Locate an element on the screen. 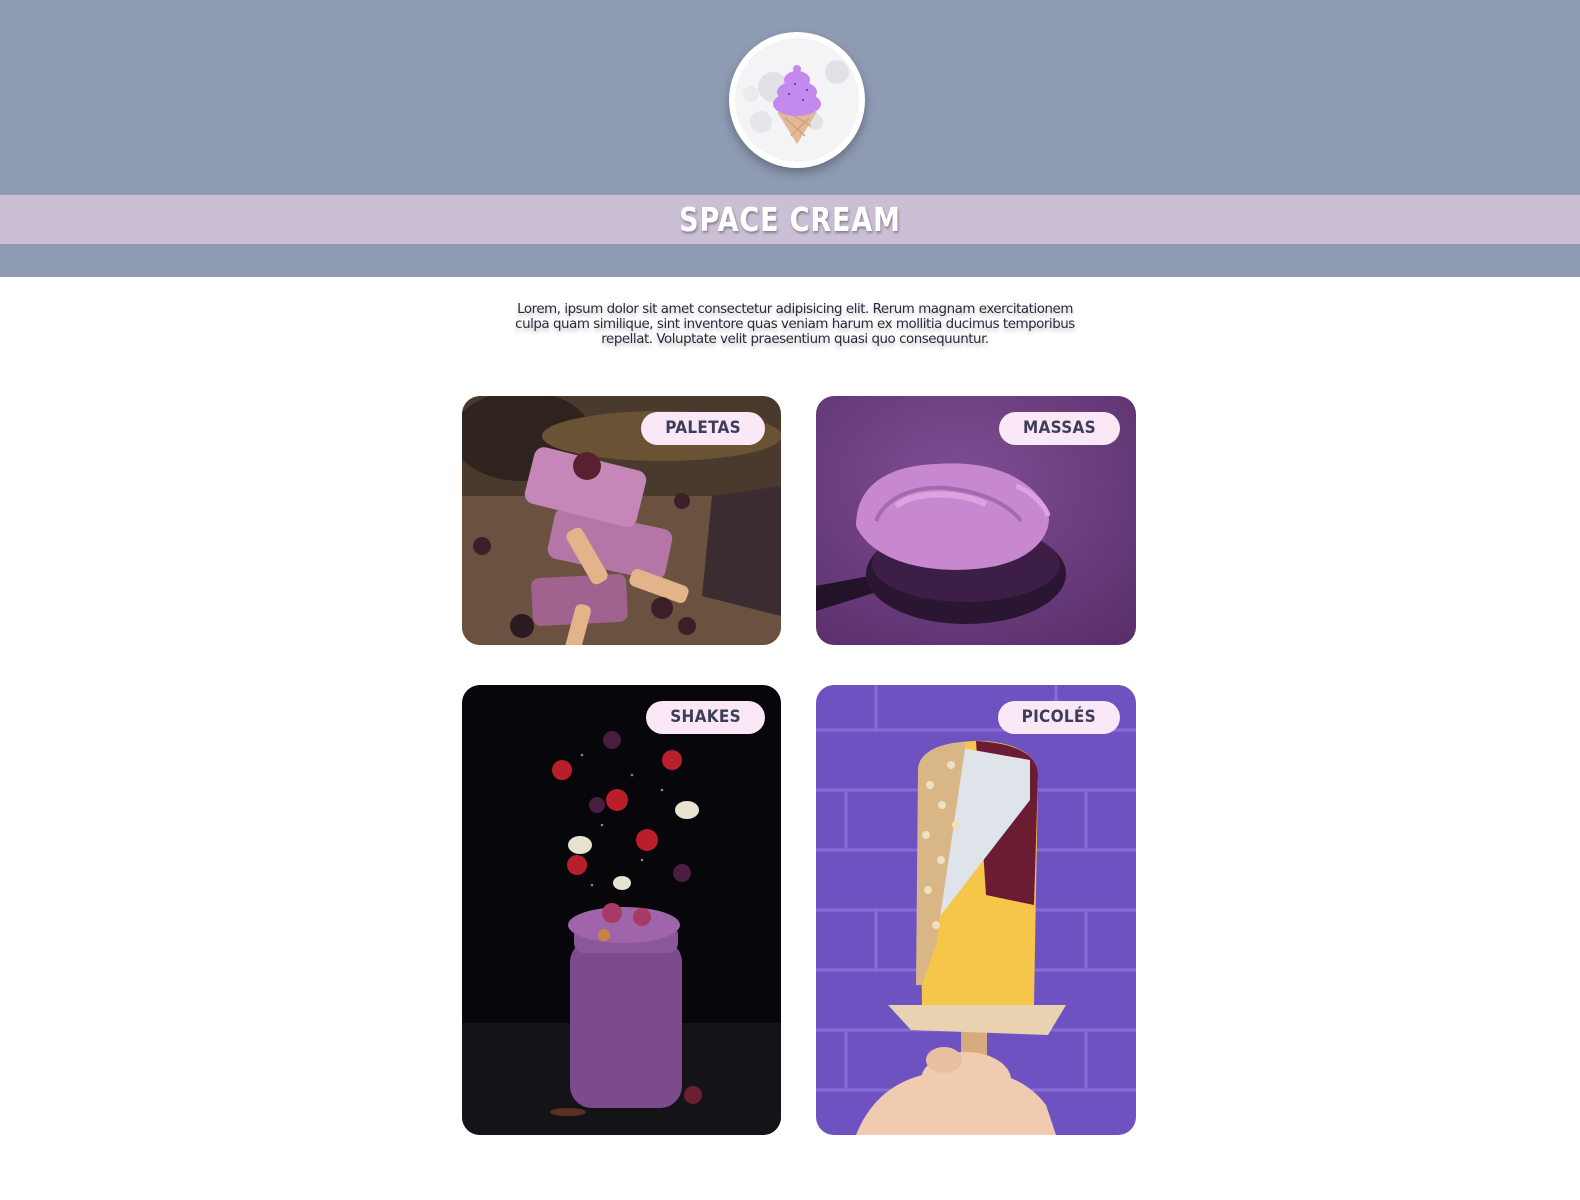 The height and width of the screenshot is (1200, 1580). site-title: SPACE CREAM is located at coordinates (790, 219).